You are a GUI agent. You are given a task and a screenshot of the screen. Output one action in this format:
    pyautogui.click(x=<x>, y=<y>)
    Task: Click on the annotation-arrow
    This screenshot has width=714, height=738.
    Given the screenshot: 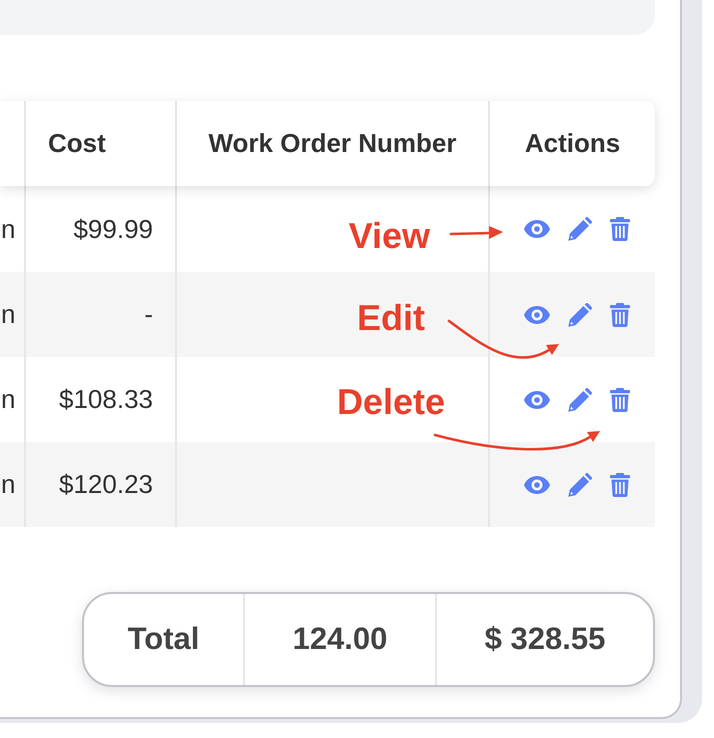 What is the action you would take?
    pyautogui.click(x=476, y=232)
    